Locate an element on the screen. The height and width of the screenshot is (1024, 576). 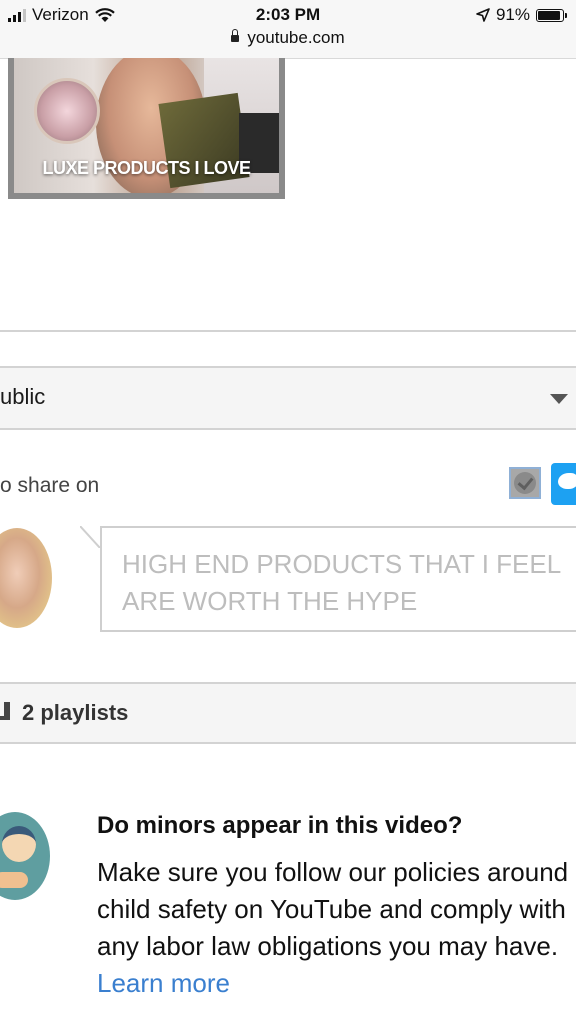
playlists-label: 2 playlists is located at coordinates (75, 712).